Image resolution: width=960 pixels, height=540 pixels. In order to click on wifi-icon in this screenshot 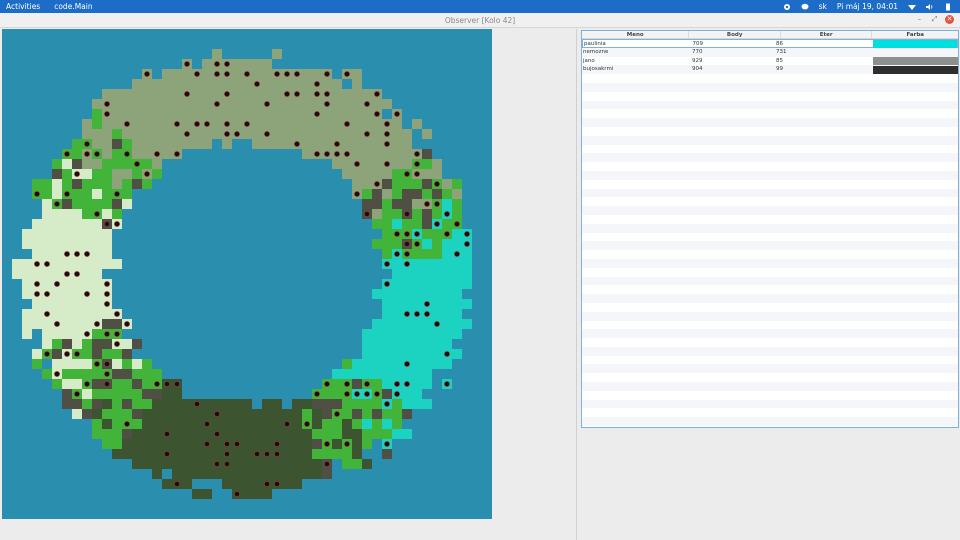, I will do `click(912, 7)`.